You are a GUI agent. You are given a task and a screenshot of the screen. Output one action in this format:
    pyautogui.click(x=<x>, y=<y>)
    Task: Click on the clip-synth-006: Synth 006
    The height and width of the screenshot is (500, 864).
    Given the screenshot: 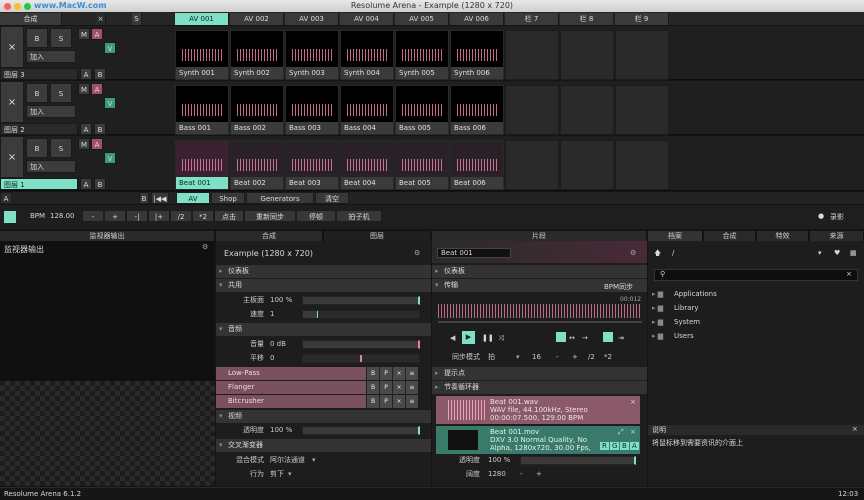 What is the action you would take?
    pyautogui.click(x=477, y=55)
    